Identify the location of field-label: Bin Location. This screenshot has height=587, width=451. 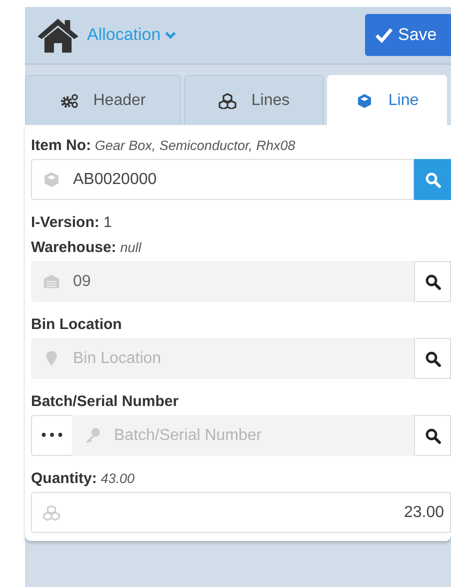
(77, 324).